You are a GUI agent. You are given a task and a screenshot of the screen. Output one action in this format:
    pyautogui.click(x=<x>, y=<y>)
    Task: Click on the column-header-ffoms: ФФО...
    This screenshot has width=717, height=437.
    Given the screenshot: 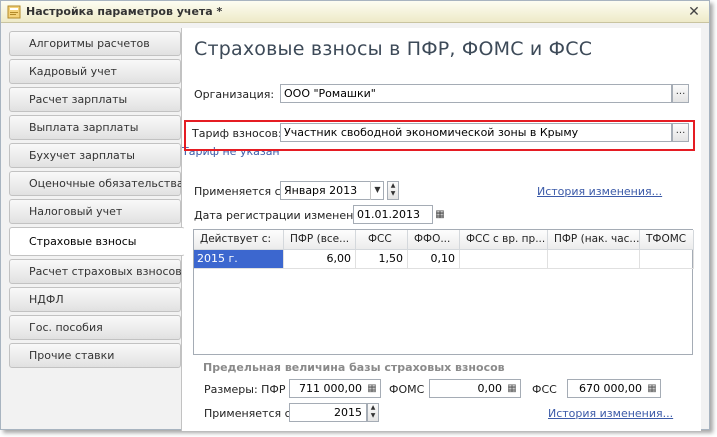 What is the action you would take?
    pyautogui.click(x=434, y=240)
    